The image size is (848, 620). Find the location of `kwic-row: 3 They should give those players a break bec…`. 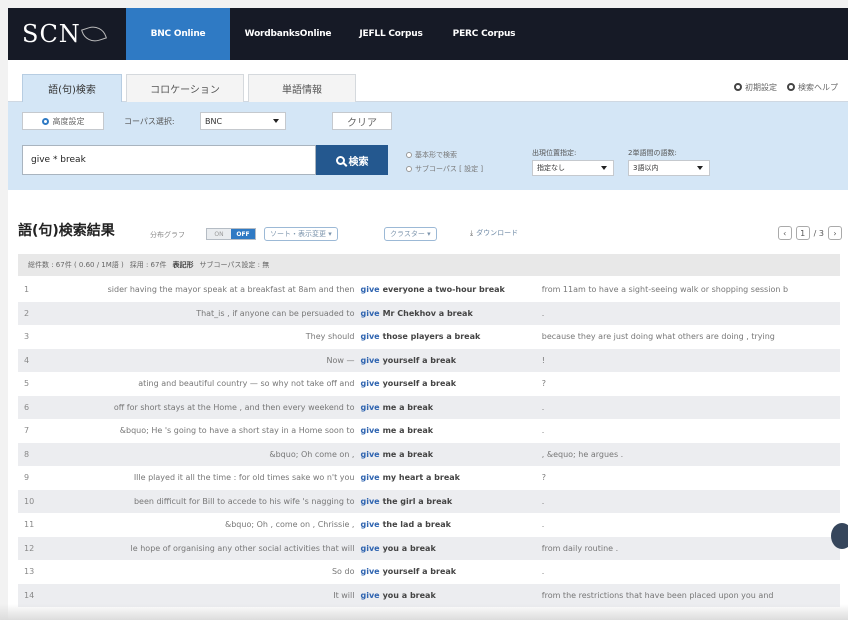

kwic-row: 3 They should give those players a break bec… is located at coordinates (429, 337).